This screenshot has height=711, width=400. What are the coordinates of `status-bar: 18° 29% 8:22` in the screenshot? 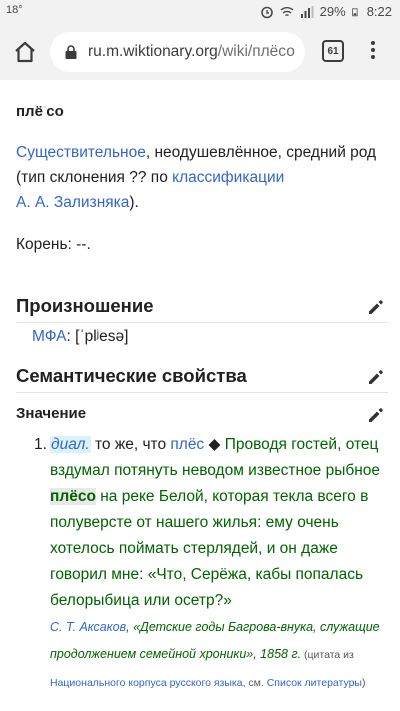 It's located at (200, 12).